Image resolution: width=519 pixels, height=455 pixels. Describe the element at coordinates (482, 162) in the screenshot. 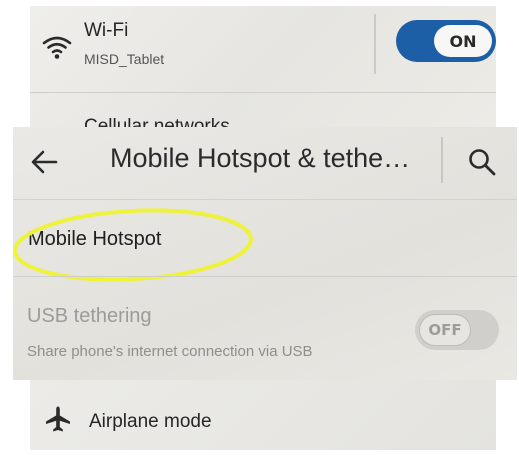

I see `search-icon` at that location.